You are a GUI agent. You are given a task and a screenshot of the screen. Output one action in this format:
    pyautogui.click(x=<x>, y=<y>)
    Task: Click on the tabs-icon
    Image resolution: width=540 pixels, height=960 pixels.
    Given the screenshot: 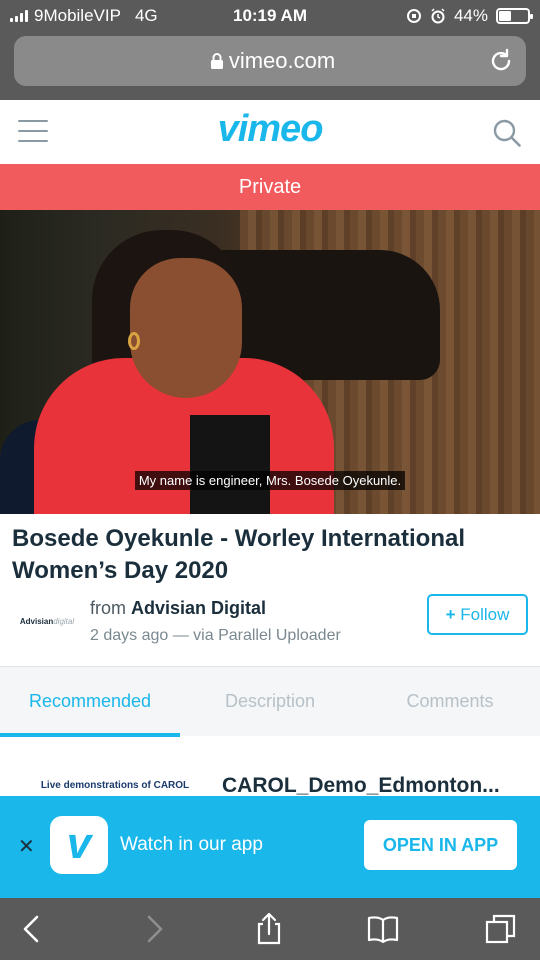 What is the action you would take?
    pyautogui.click(x=501, y=929)
    